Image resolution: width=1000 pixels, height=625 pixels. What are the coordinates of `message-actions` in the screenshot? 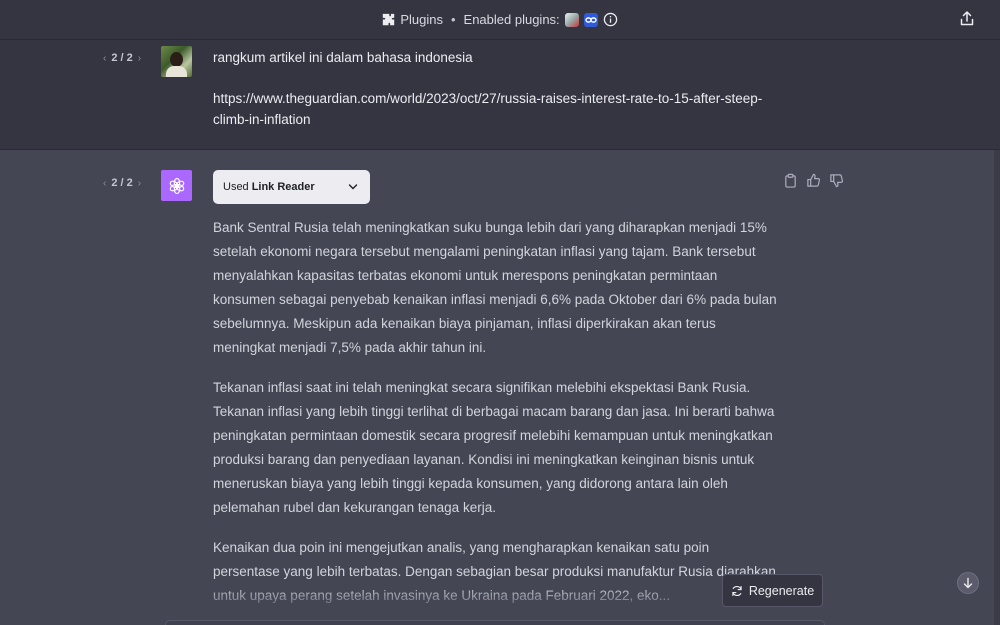 It's located at (813, 180).